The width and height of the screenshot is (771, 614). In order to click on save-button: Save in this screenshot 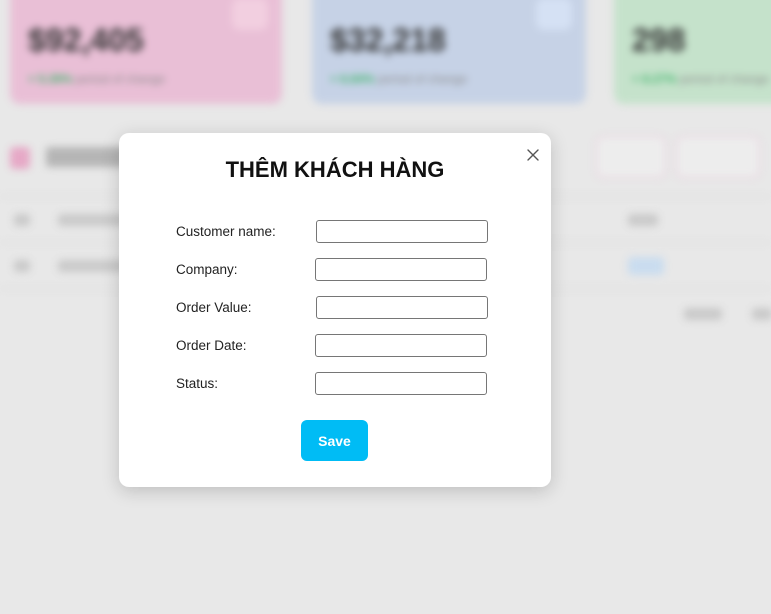, I will do `click(334, 440)`.